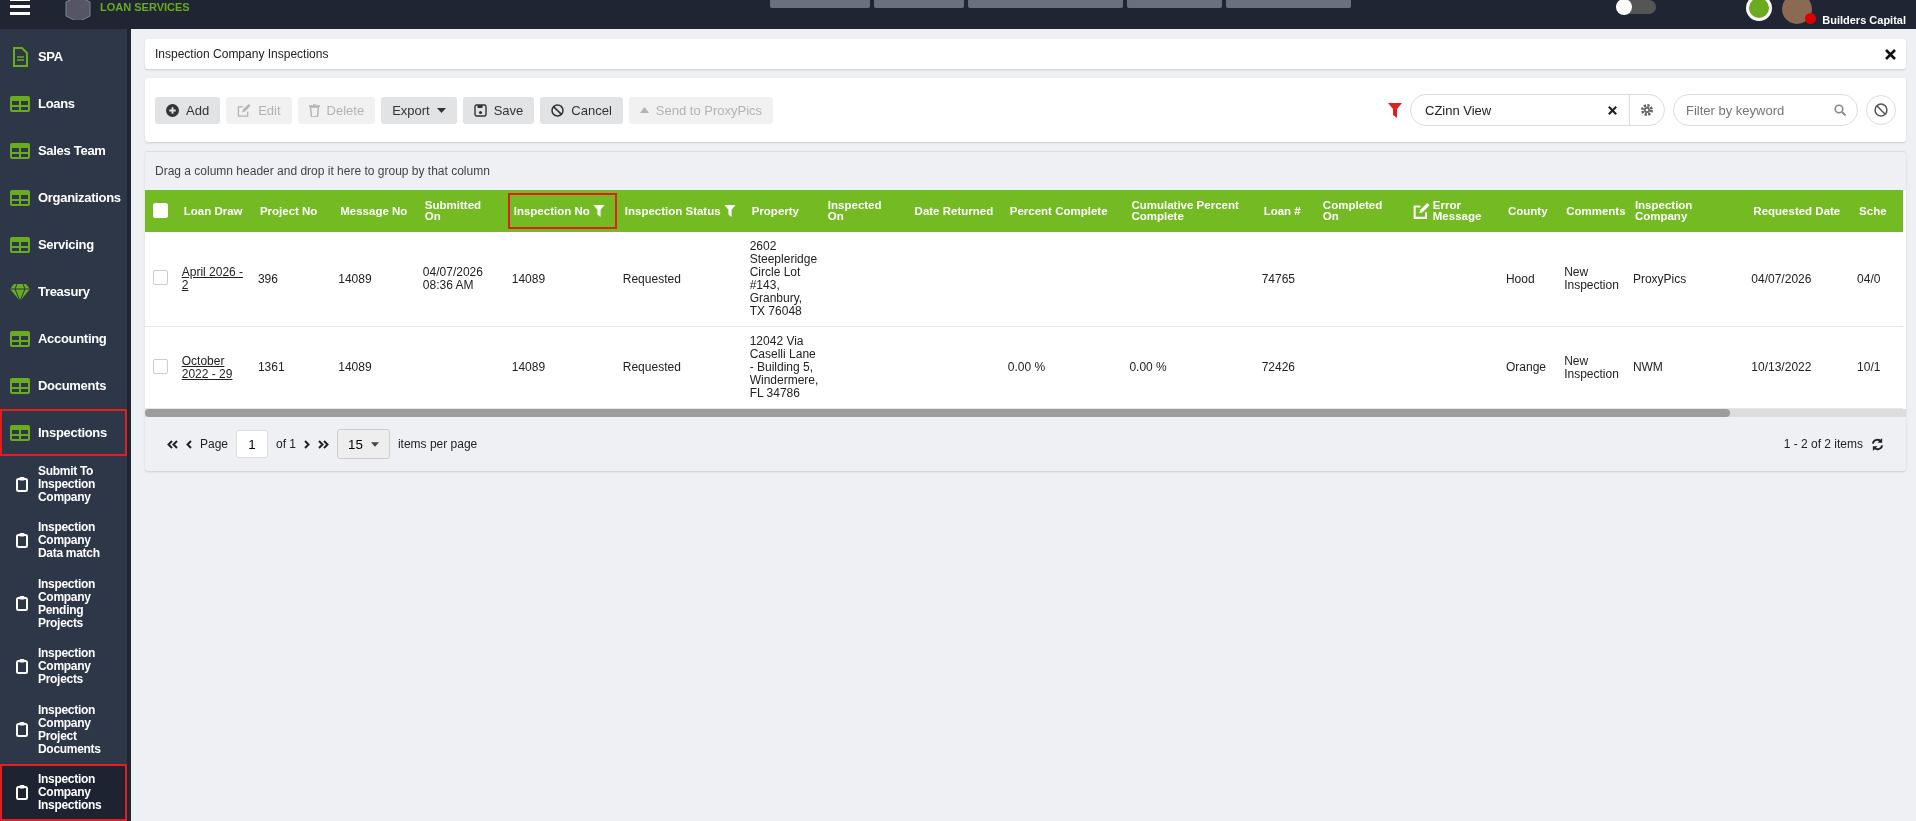 Image resolution: width=1916 pixels, height=821 pixels. Describe the element at coordinates (307, 444) in the screenshot. I see `next-page-icon` at that location.